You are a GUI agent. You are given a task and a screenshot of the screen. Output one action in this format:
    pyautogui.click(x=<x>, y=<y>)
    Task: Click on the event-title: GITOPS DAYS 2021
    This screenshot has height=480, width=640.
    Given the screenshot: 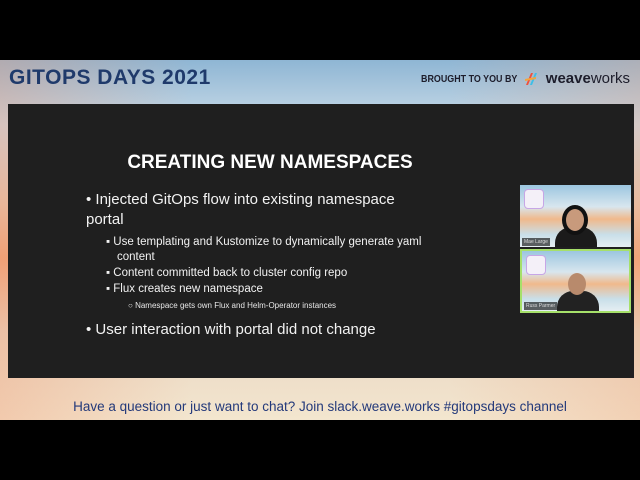 What is the action you would take?
    pyautogui.click(x=110, y=77)
    